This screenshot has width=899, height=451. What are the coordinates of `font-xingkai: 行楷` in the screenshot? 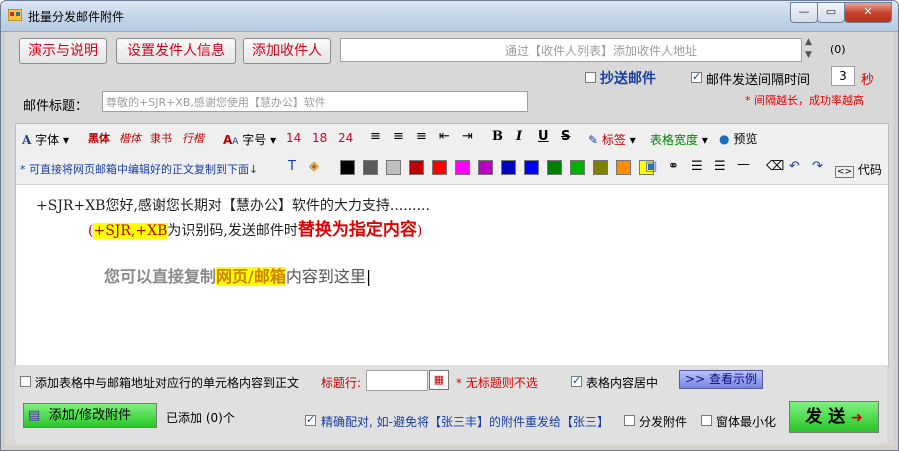 It's located at (193, 138).